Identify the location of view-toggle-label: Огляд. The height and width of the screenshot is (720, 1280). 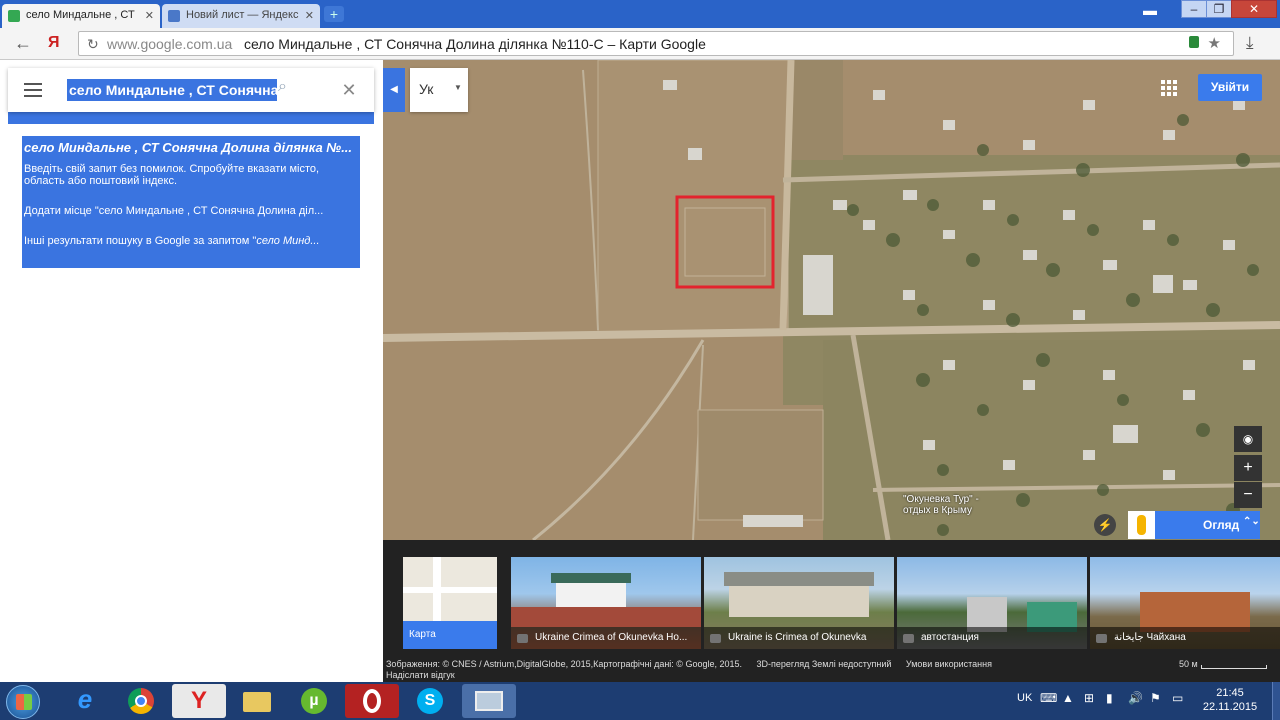
(1221, 525).